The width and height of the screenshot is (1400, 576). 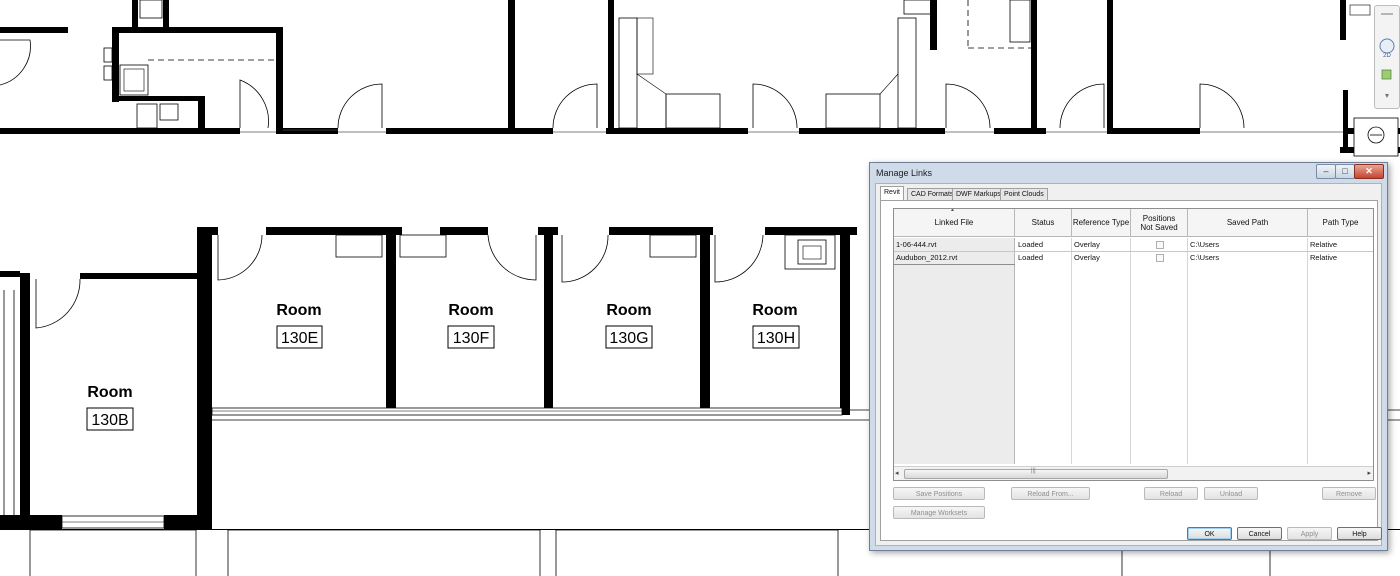 What do you see at coordinates (904, 173) in the screenshot?
I see `dialog-title: Manage Links` at bounding box center [904, 173].